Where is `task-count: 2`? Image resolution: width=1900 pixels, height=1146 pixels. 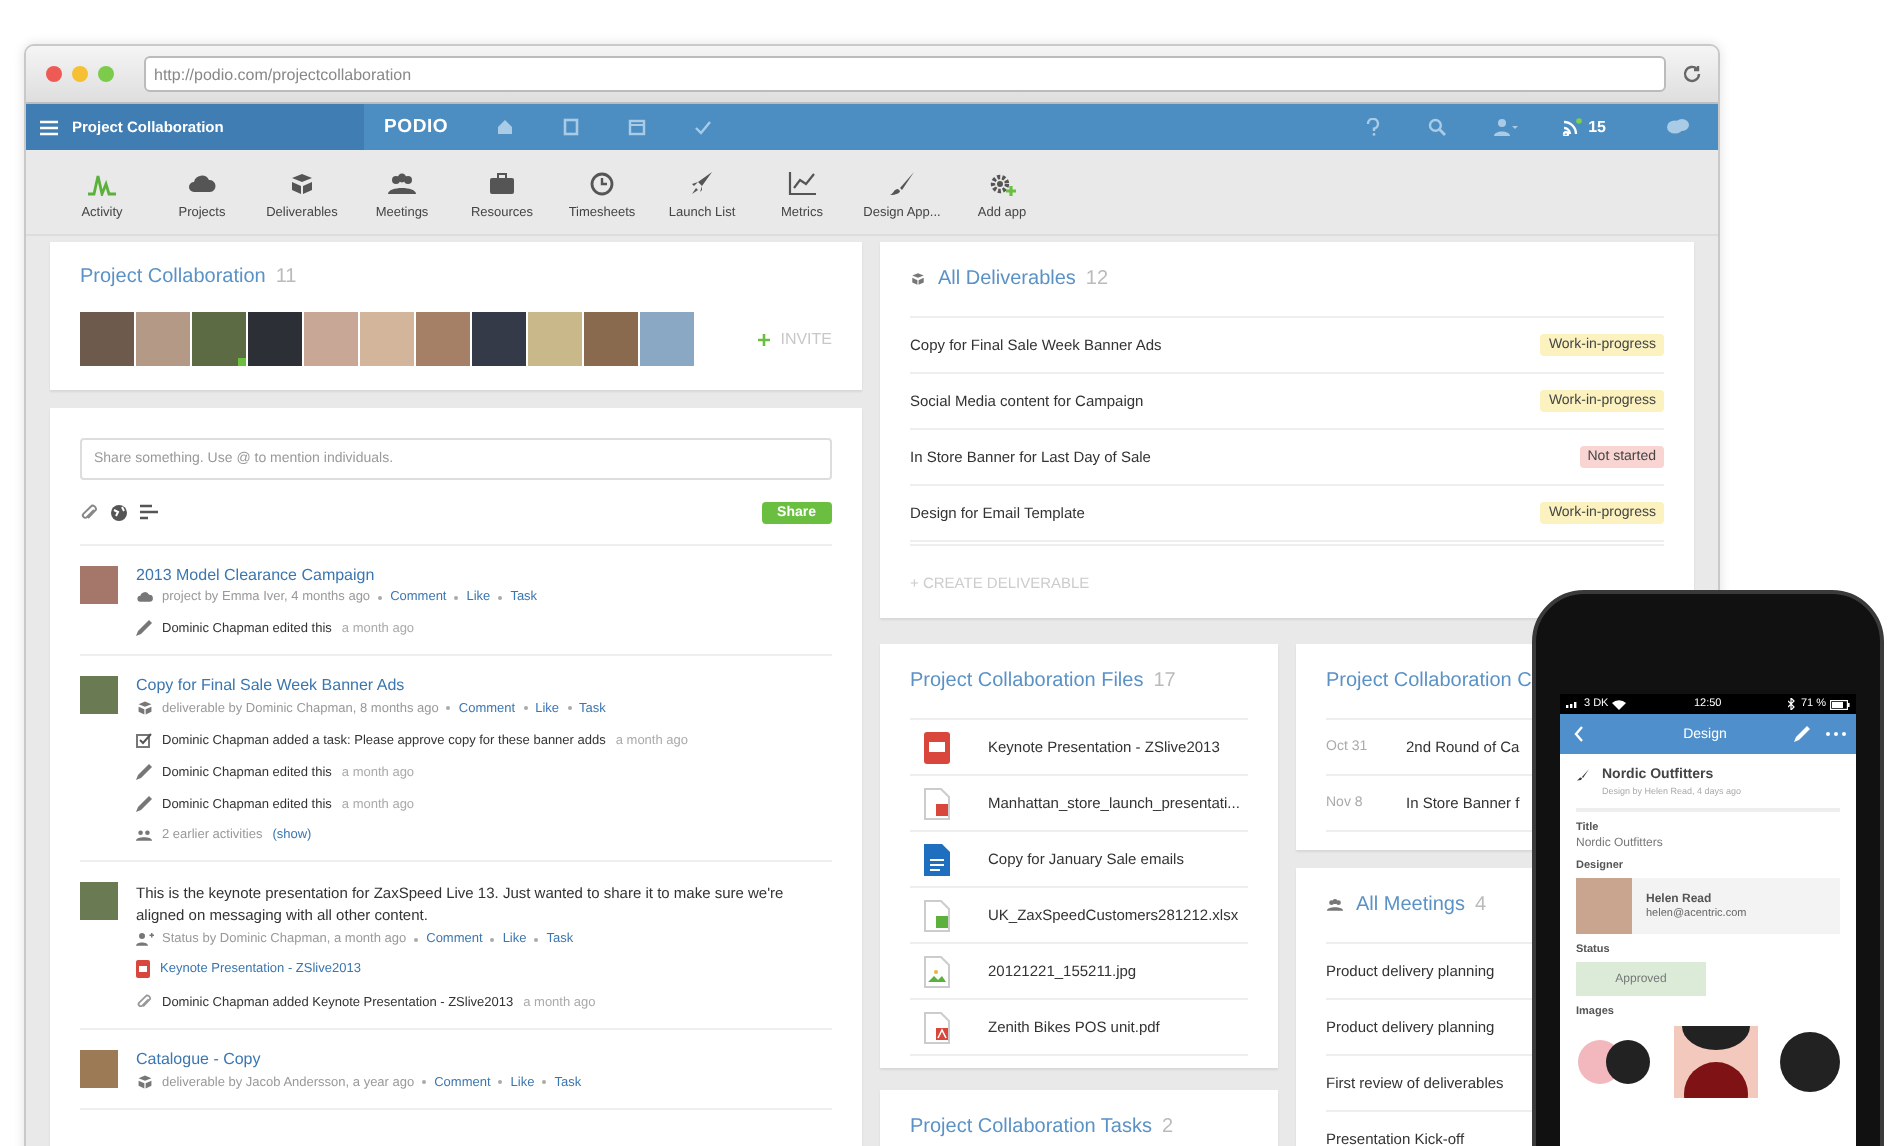
task-count: 2 is located at coordinates (1168, 1127).